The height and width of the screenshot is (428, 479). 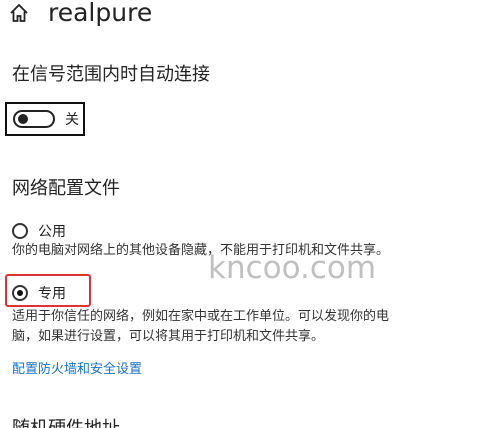 What do you see at coordinates (66, 188) in the screenshot?
I see `network-profile-title: 网络配置文件` at bounding box center [66, 188].